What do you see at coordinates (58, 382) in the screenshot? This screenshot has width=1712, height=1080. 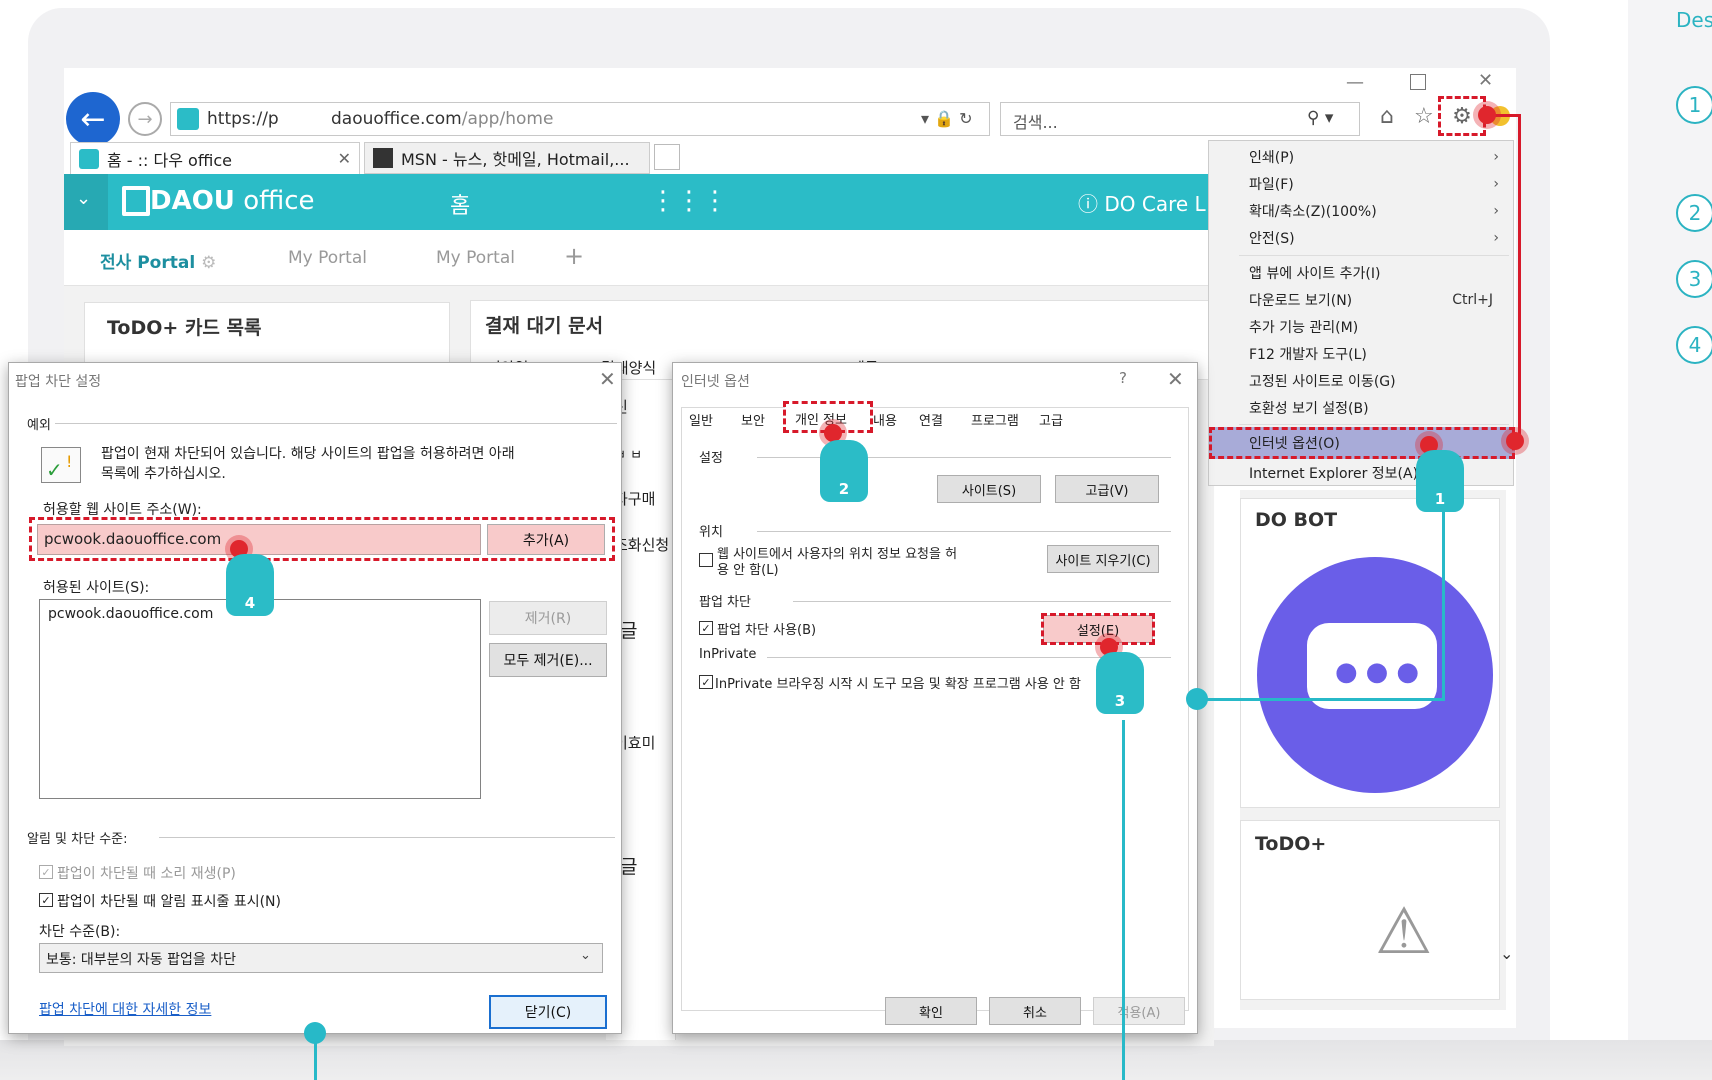 I see `dialog-title: 팝업 차단 설정` at bounding box center [58, 382].